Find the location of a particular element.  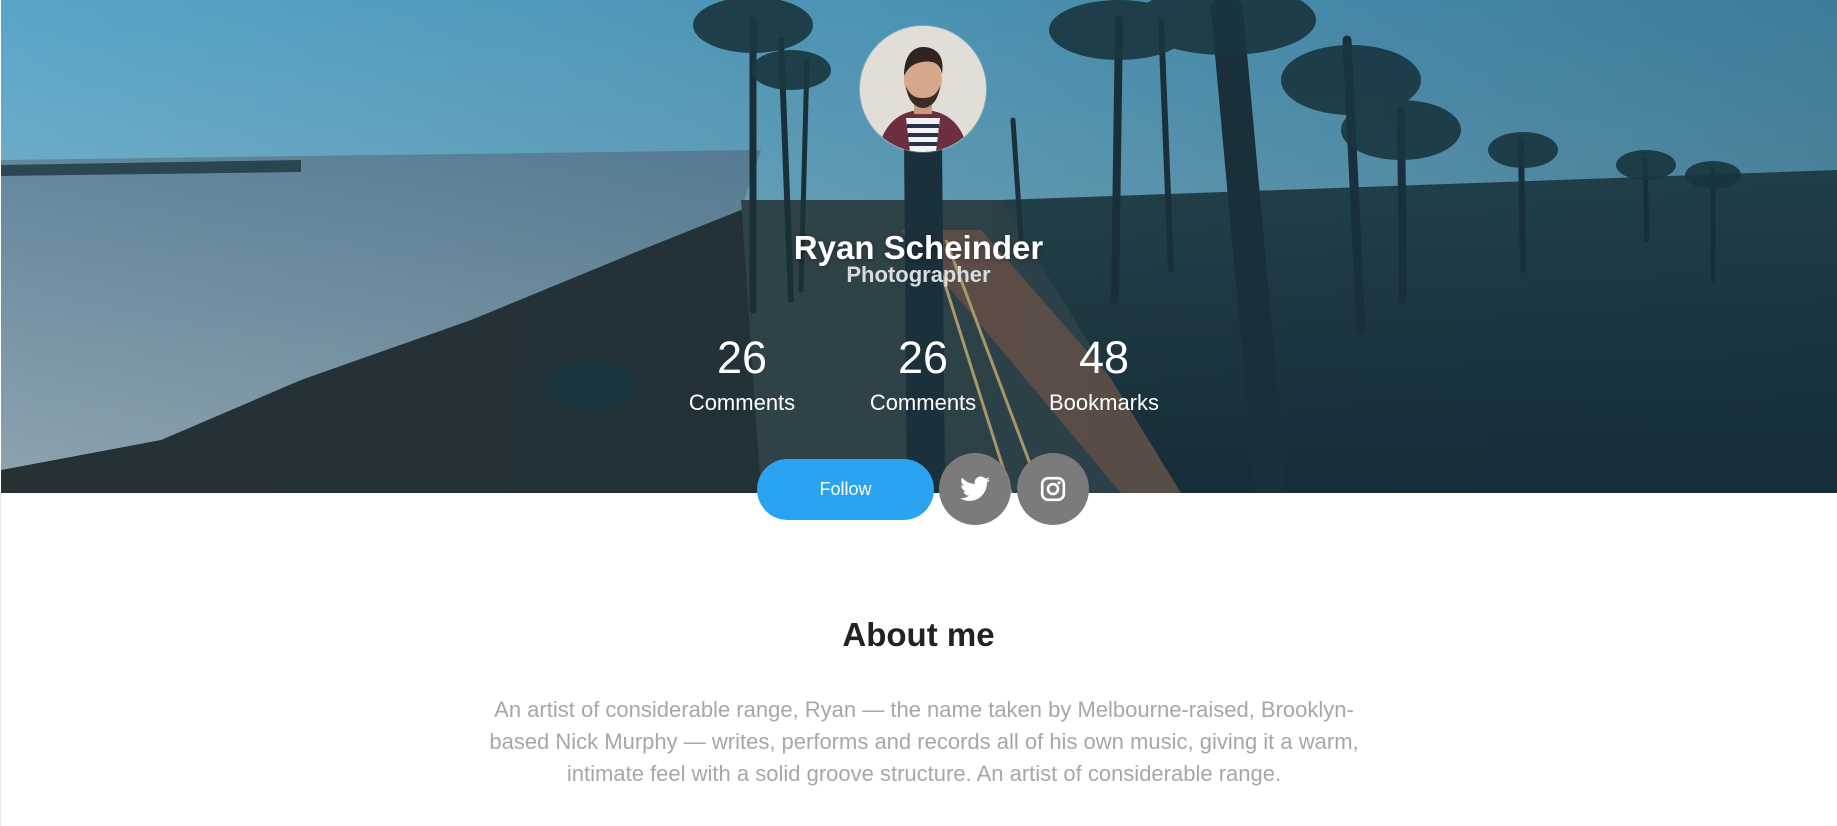

twitter-icon is located at coordinates (975, 488).